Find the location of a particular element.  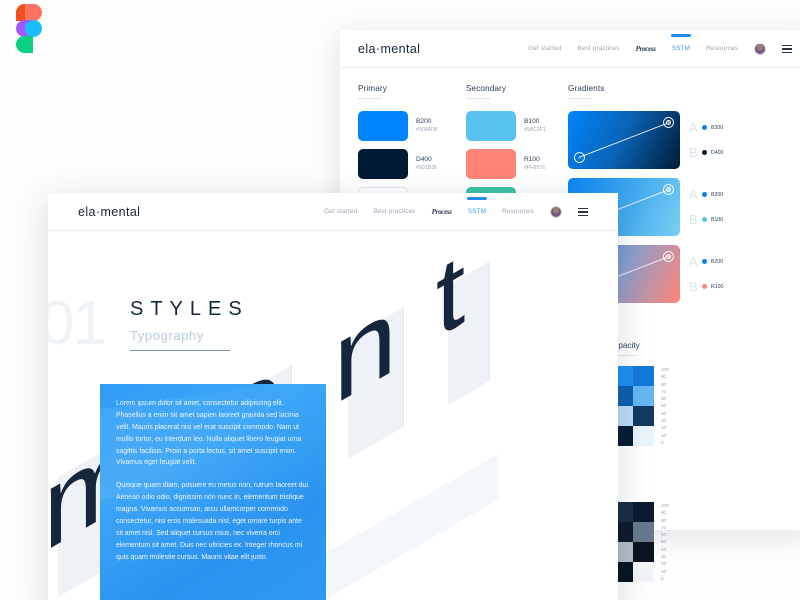

opacity-dark-grid is located at coordinates (633, 542).